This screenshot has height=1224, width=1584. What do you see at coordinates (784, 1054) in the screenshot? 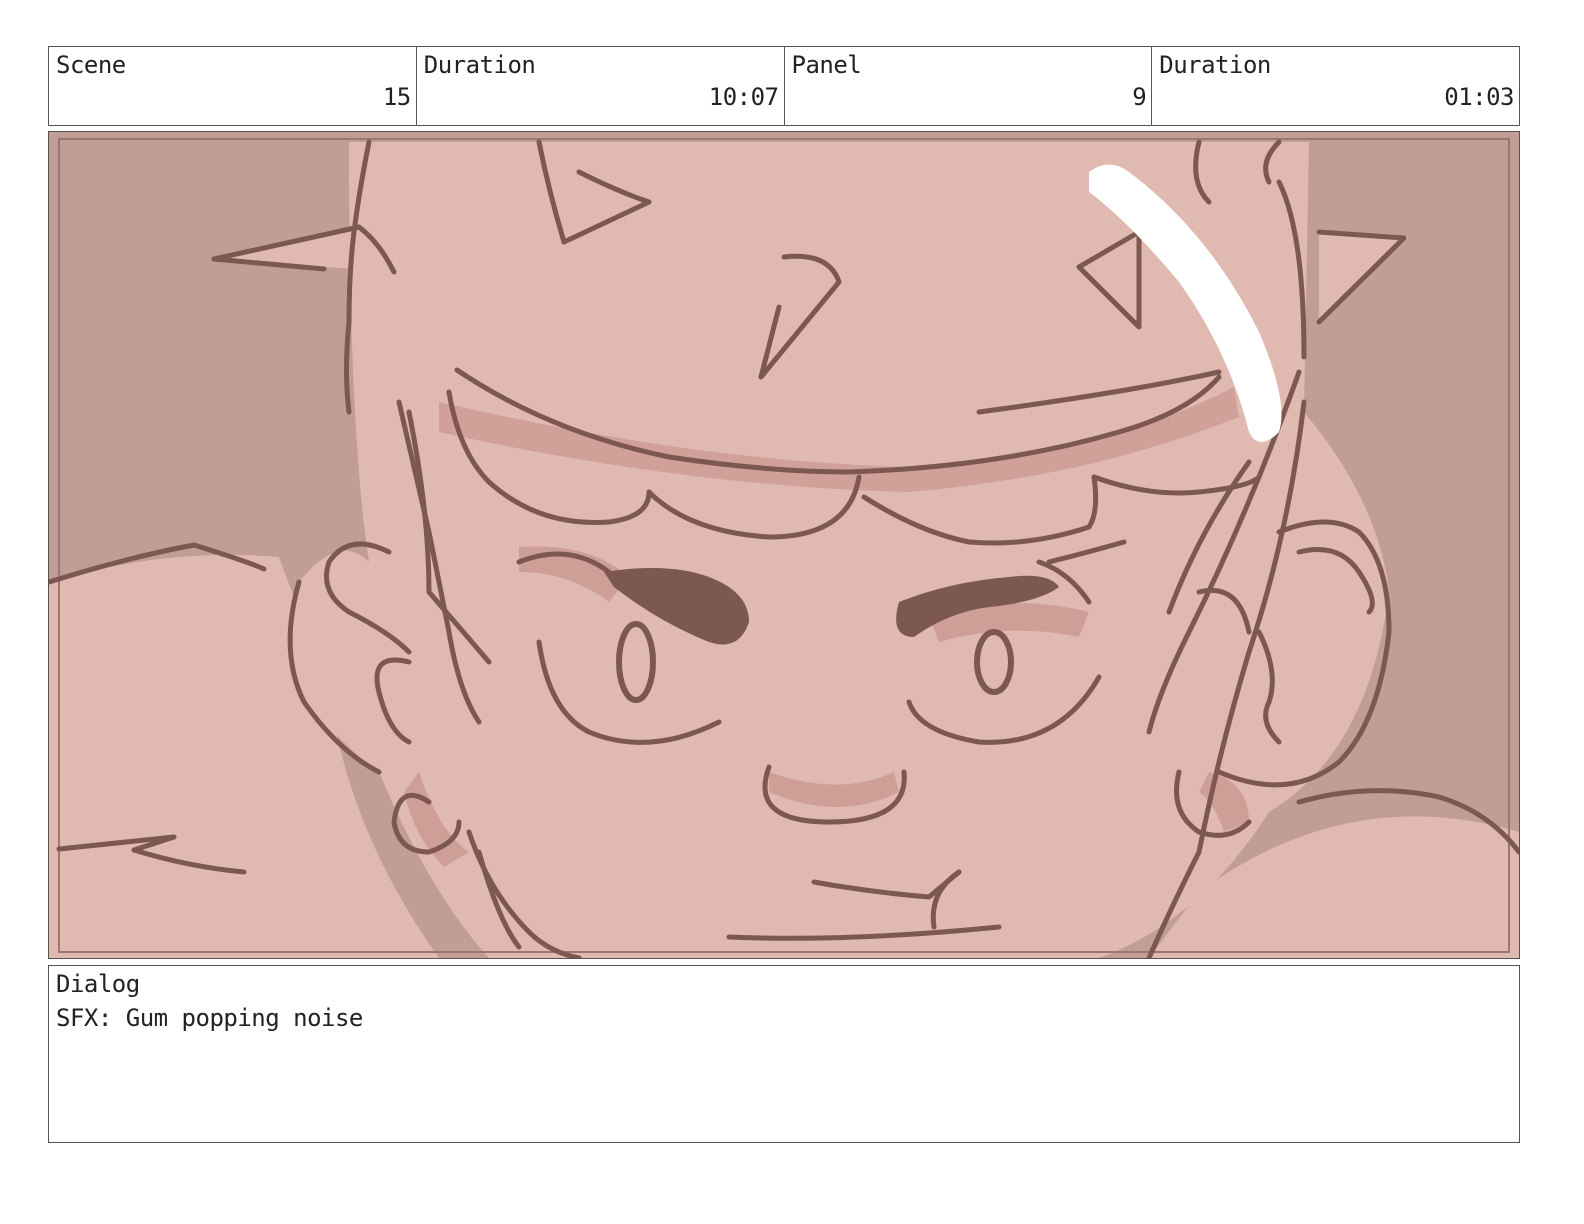
I see `dialog-box: Dialog SFX: Gum popping noise` at bounding box center [784, 1054].